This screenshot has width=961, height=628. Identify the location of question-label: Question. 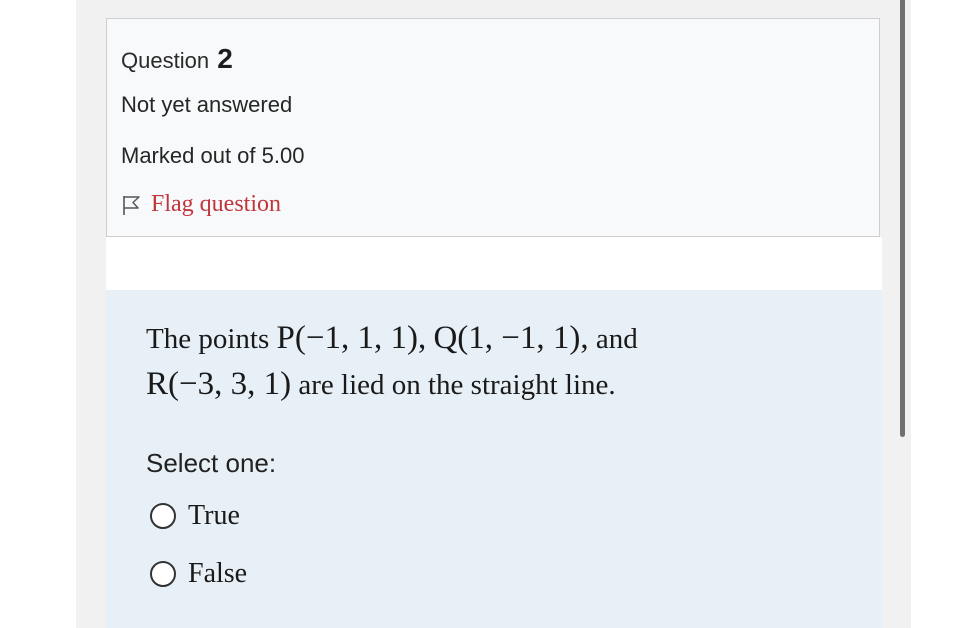
(165, 60).